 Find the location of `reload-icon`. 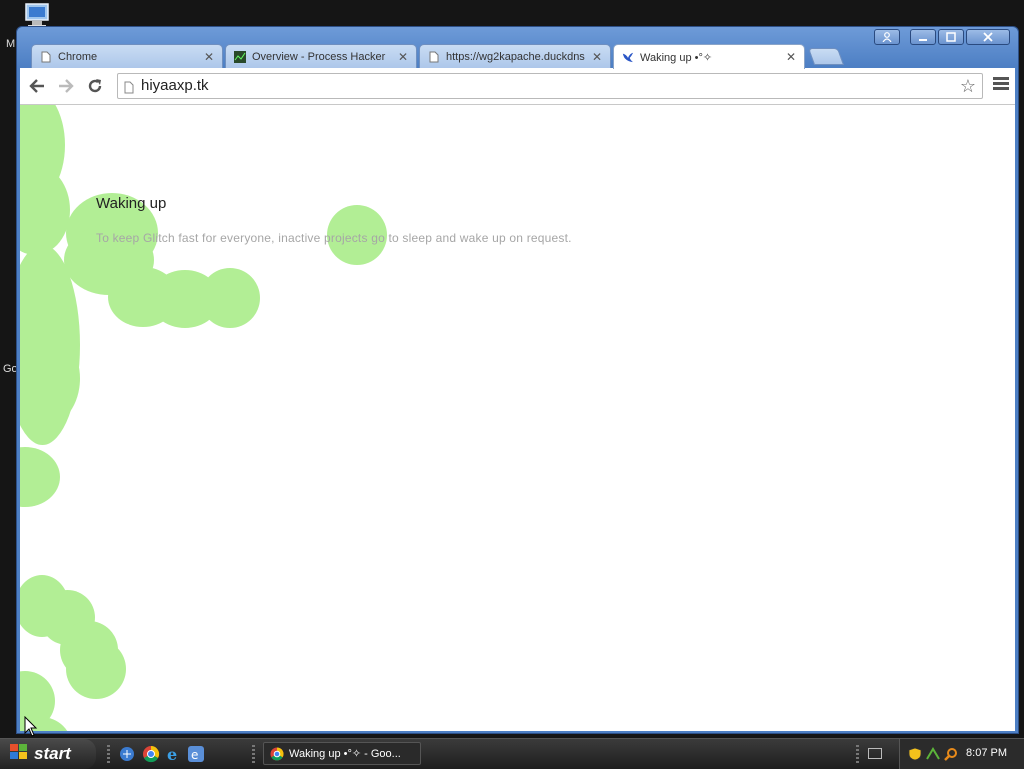

reload-icon is located at coordinates (95, 86).